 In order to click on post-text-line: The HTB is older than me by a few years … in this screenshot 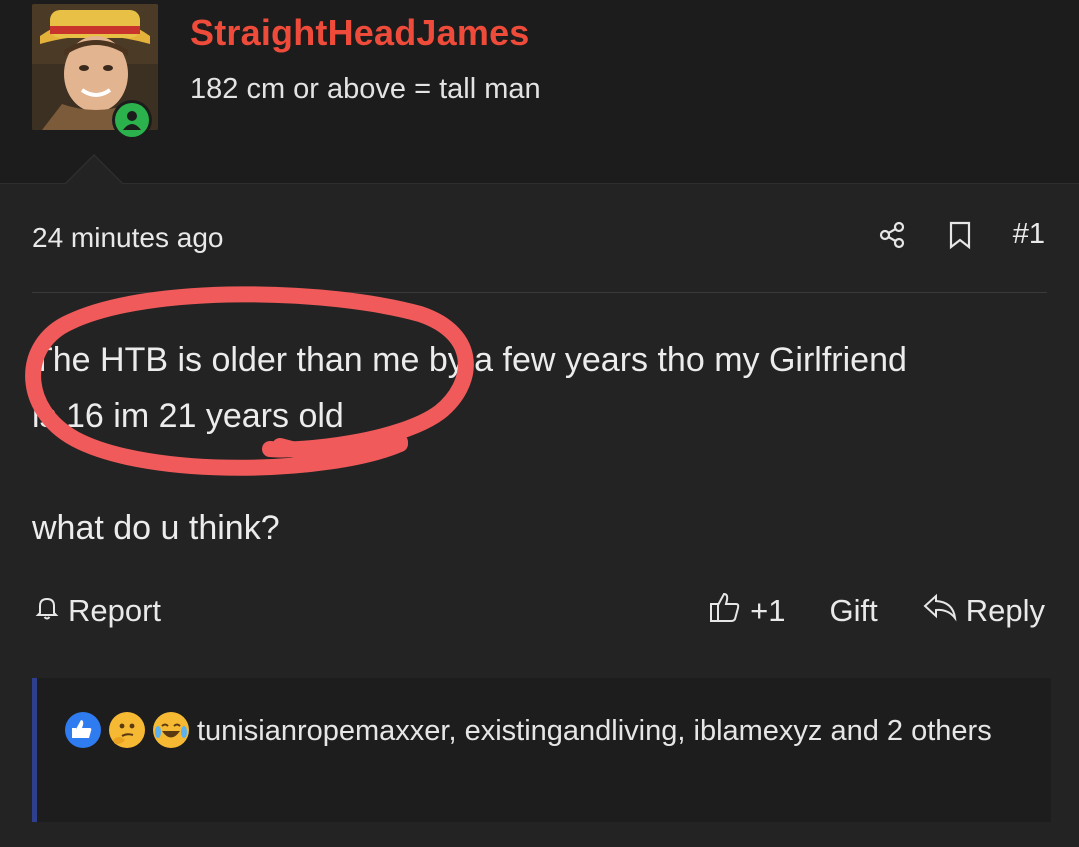, I will do `click(469, 360)`.